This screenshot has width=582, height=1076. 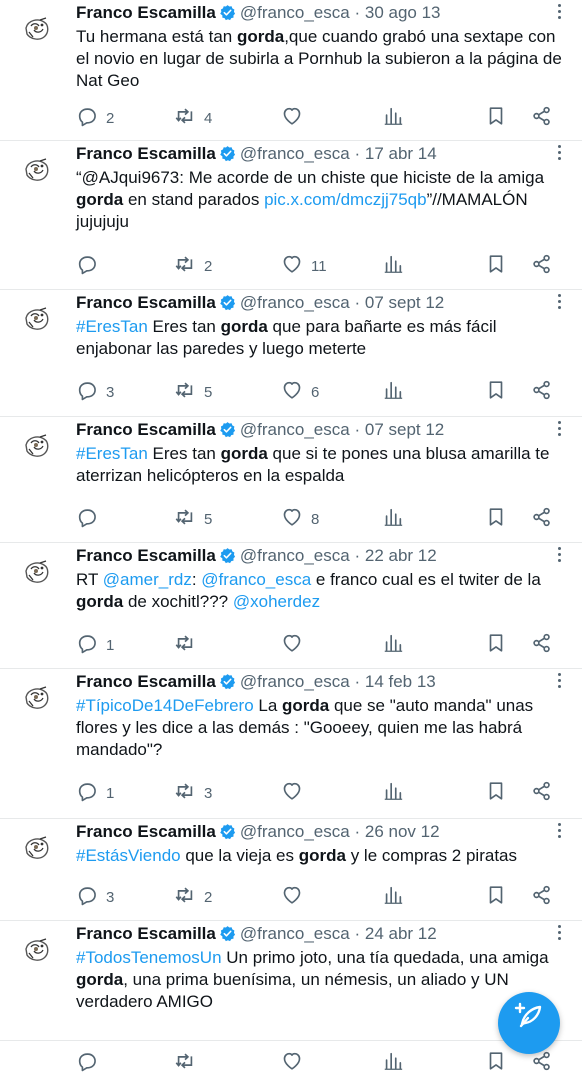 What do you see at coordinates (193, 793) in the screenshot?
I see `retweet-button: 3` at bounding box center [193, 793].